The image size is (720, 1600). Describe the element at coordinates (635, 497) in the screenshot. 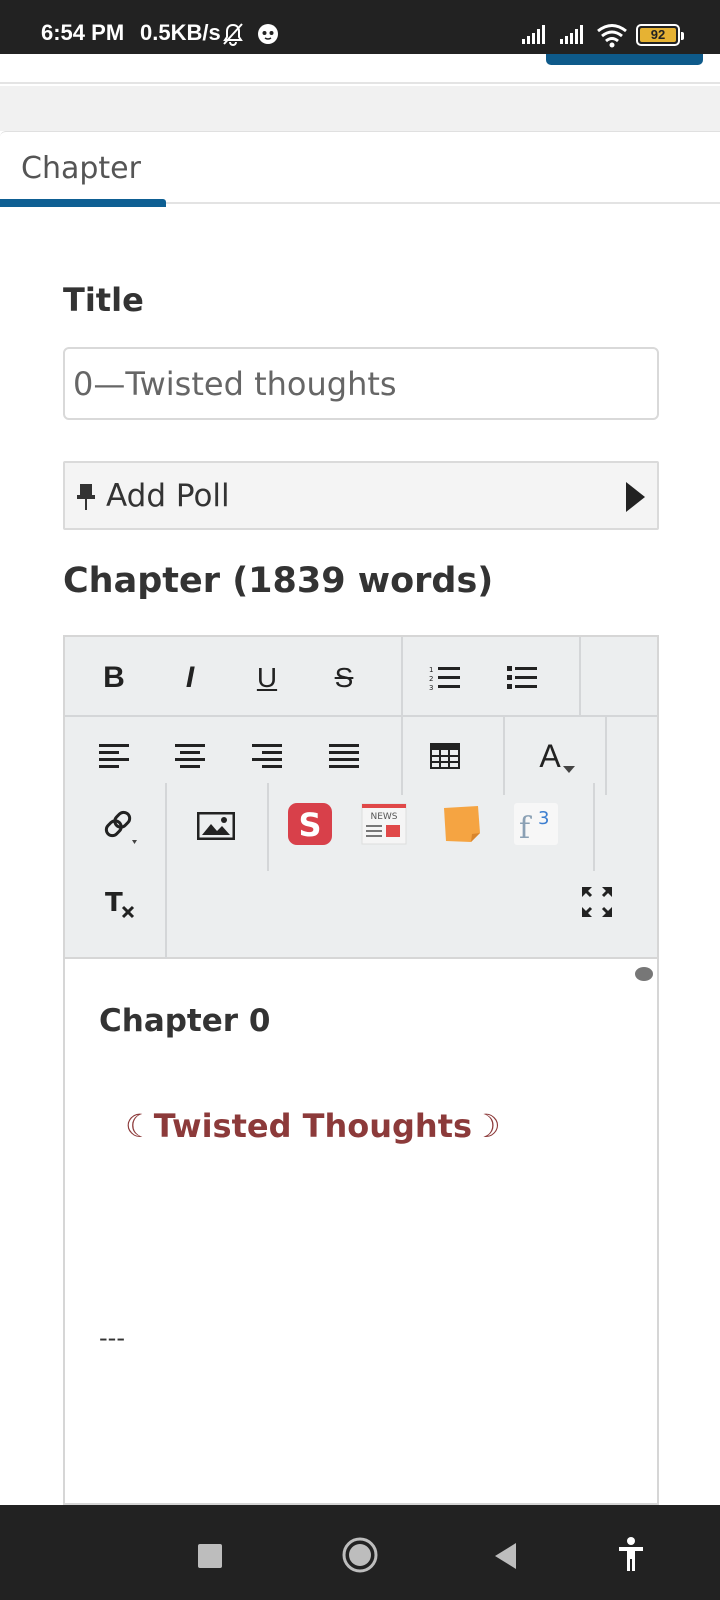

I see `expand-arrow-icon` at that location.